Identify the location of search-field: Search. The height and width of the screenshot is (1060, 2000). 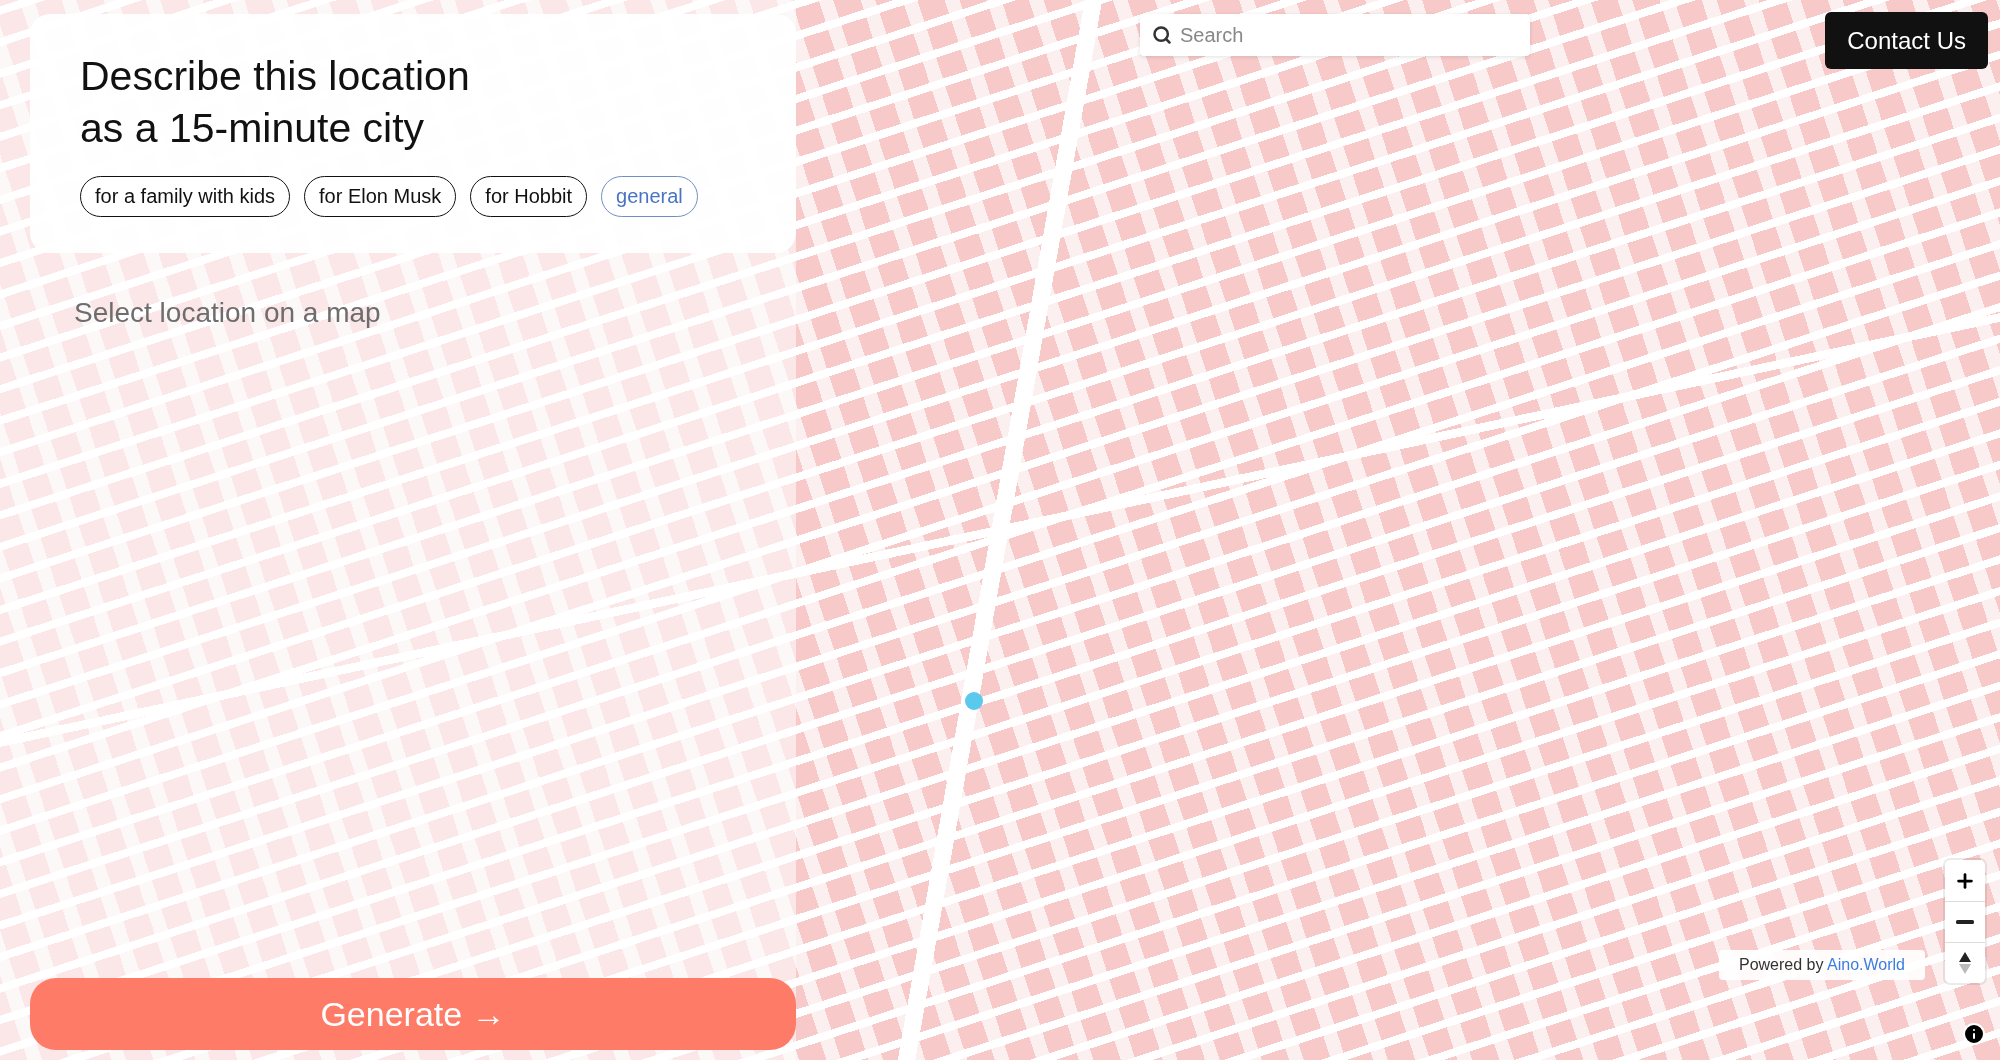
(1335, 35).